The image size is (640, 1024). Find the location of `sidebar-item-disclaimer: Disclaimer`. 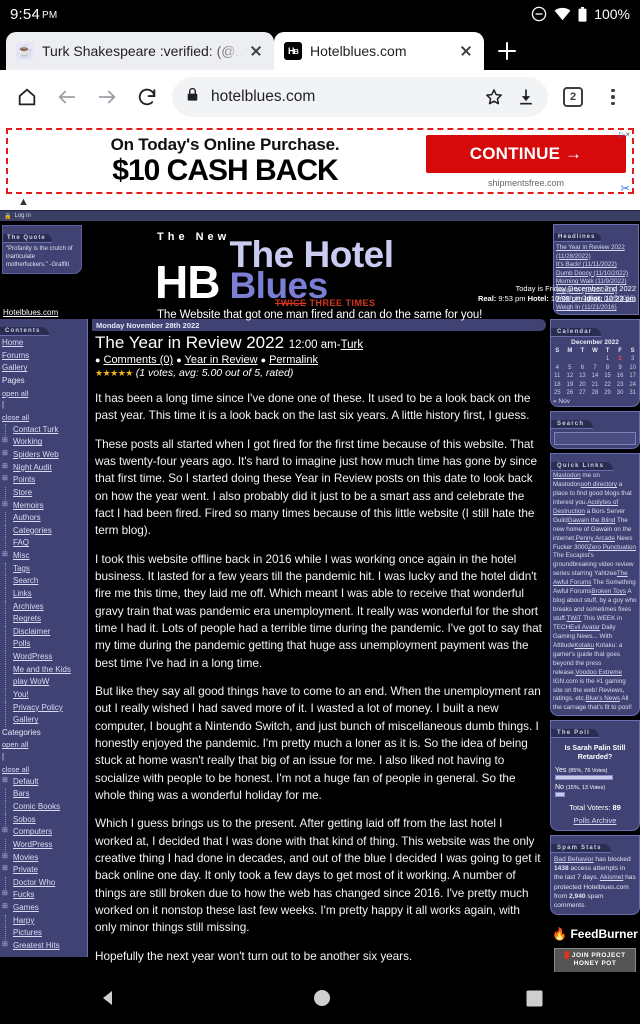

sidebar-item-disclaimer: Disclaimer is located at coordinates (43, 632).